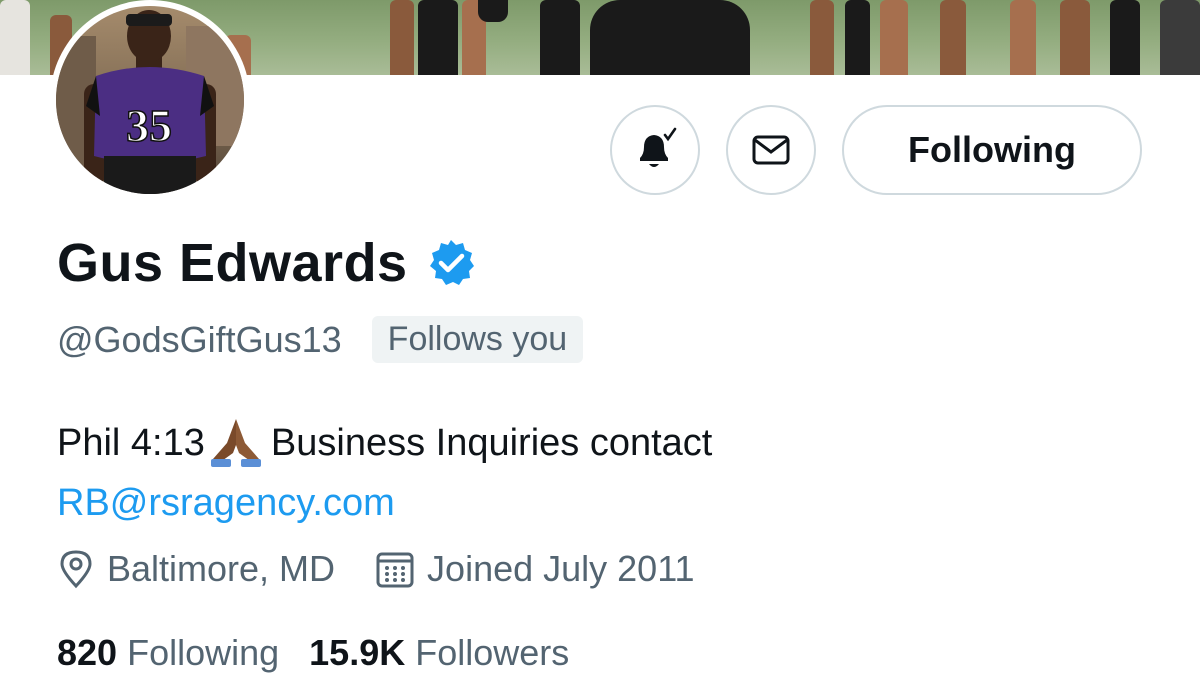 This screenshot has width=1200, height=696. Describe the element at coordinates (992, 150) in the screenshot. I see `following-button: Following` at that location.